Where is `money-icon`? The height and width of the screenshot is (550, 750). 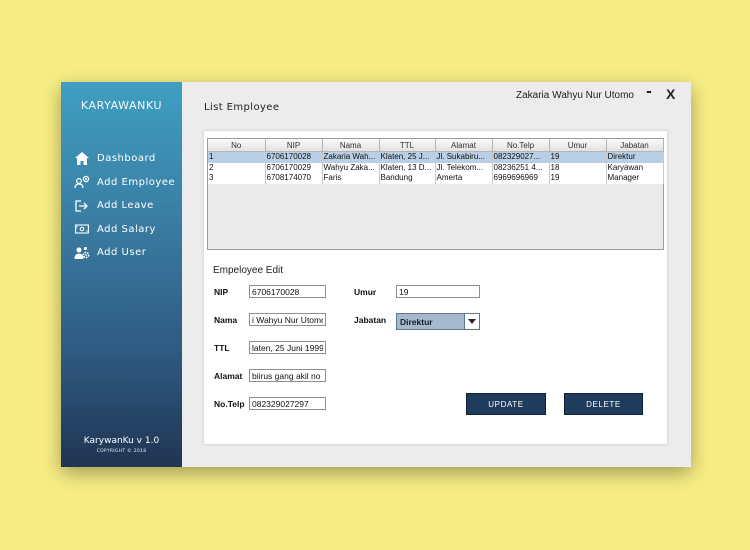 money-icon is located at coordinates (82, 229).